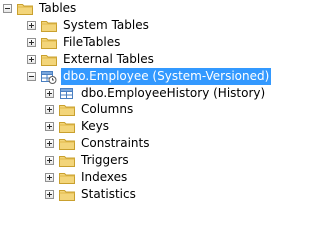 This screenshot has height=240, width=320. What do you see at coordinates (106, 25) in the screenshot?
I see `tree-node-label: System Tables` at bounding box center [106, 25].